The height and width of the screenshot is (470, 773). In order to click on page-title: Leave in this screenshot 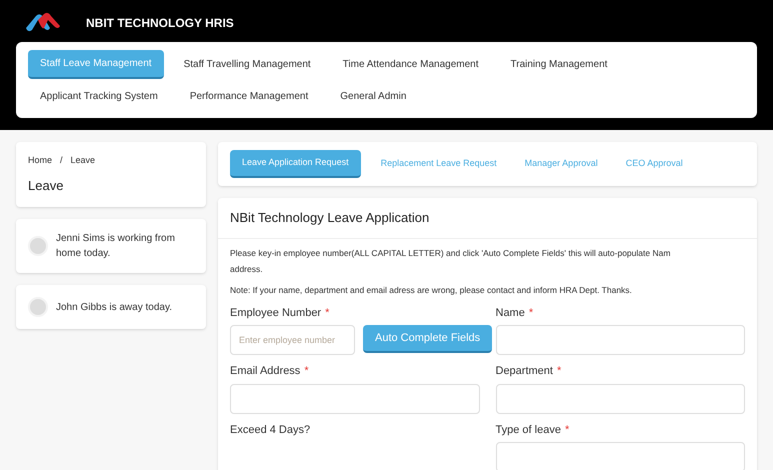, I will do `click(46, 185)`.